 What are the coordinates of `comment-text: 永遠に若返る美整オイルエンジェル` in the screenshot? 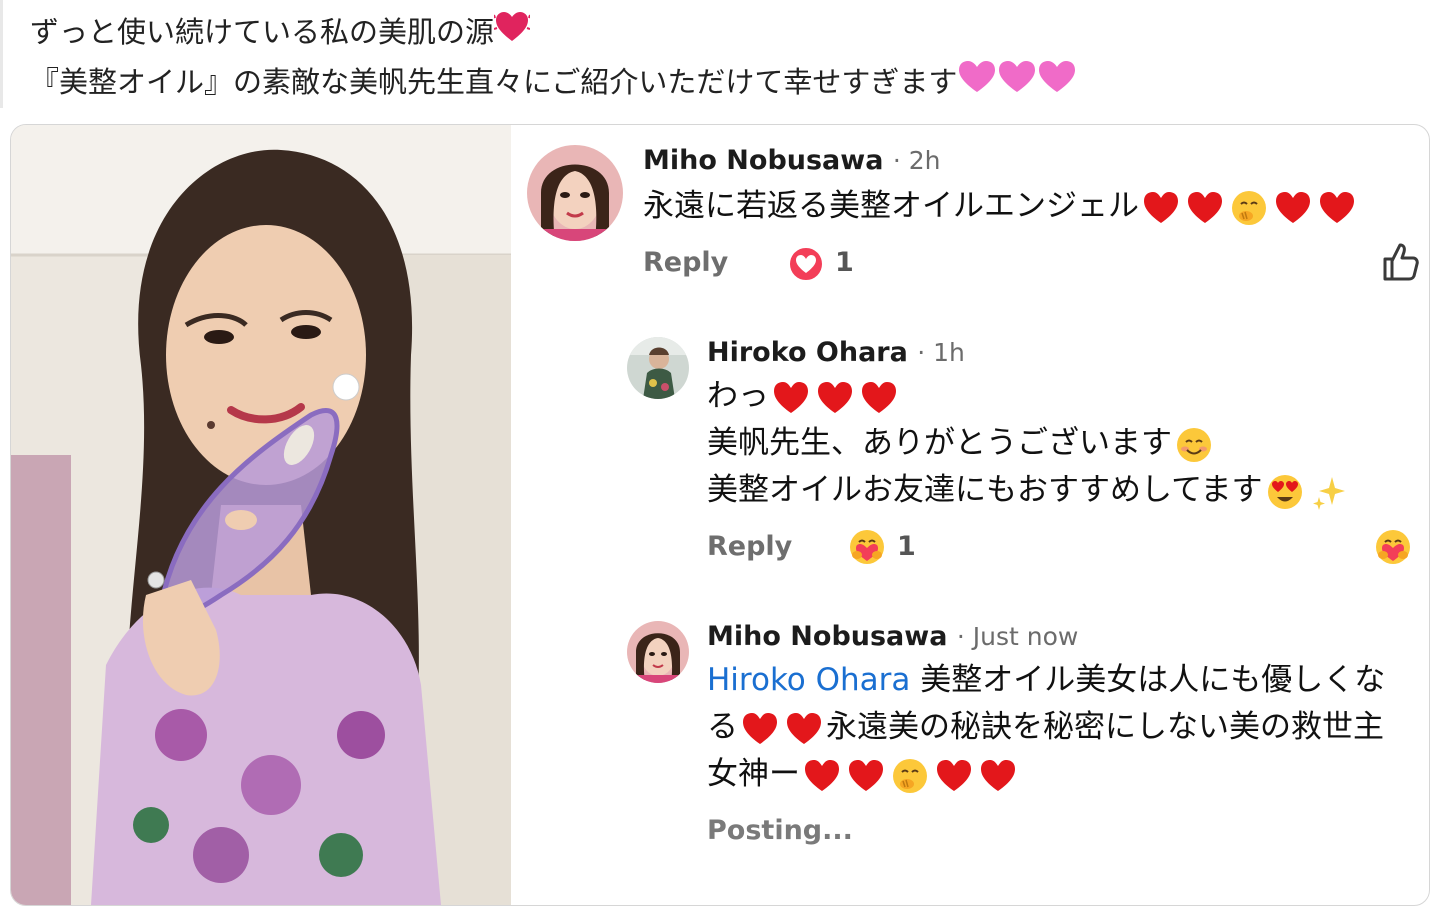 It's located at (891, 206).